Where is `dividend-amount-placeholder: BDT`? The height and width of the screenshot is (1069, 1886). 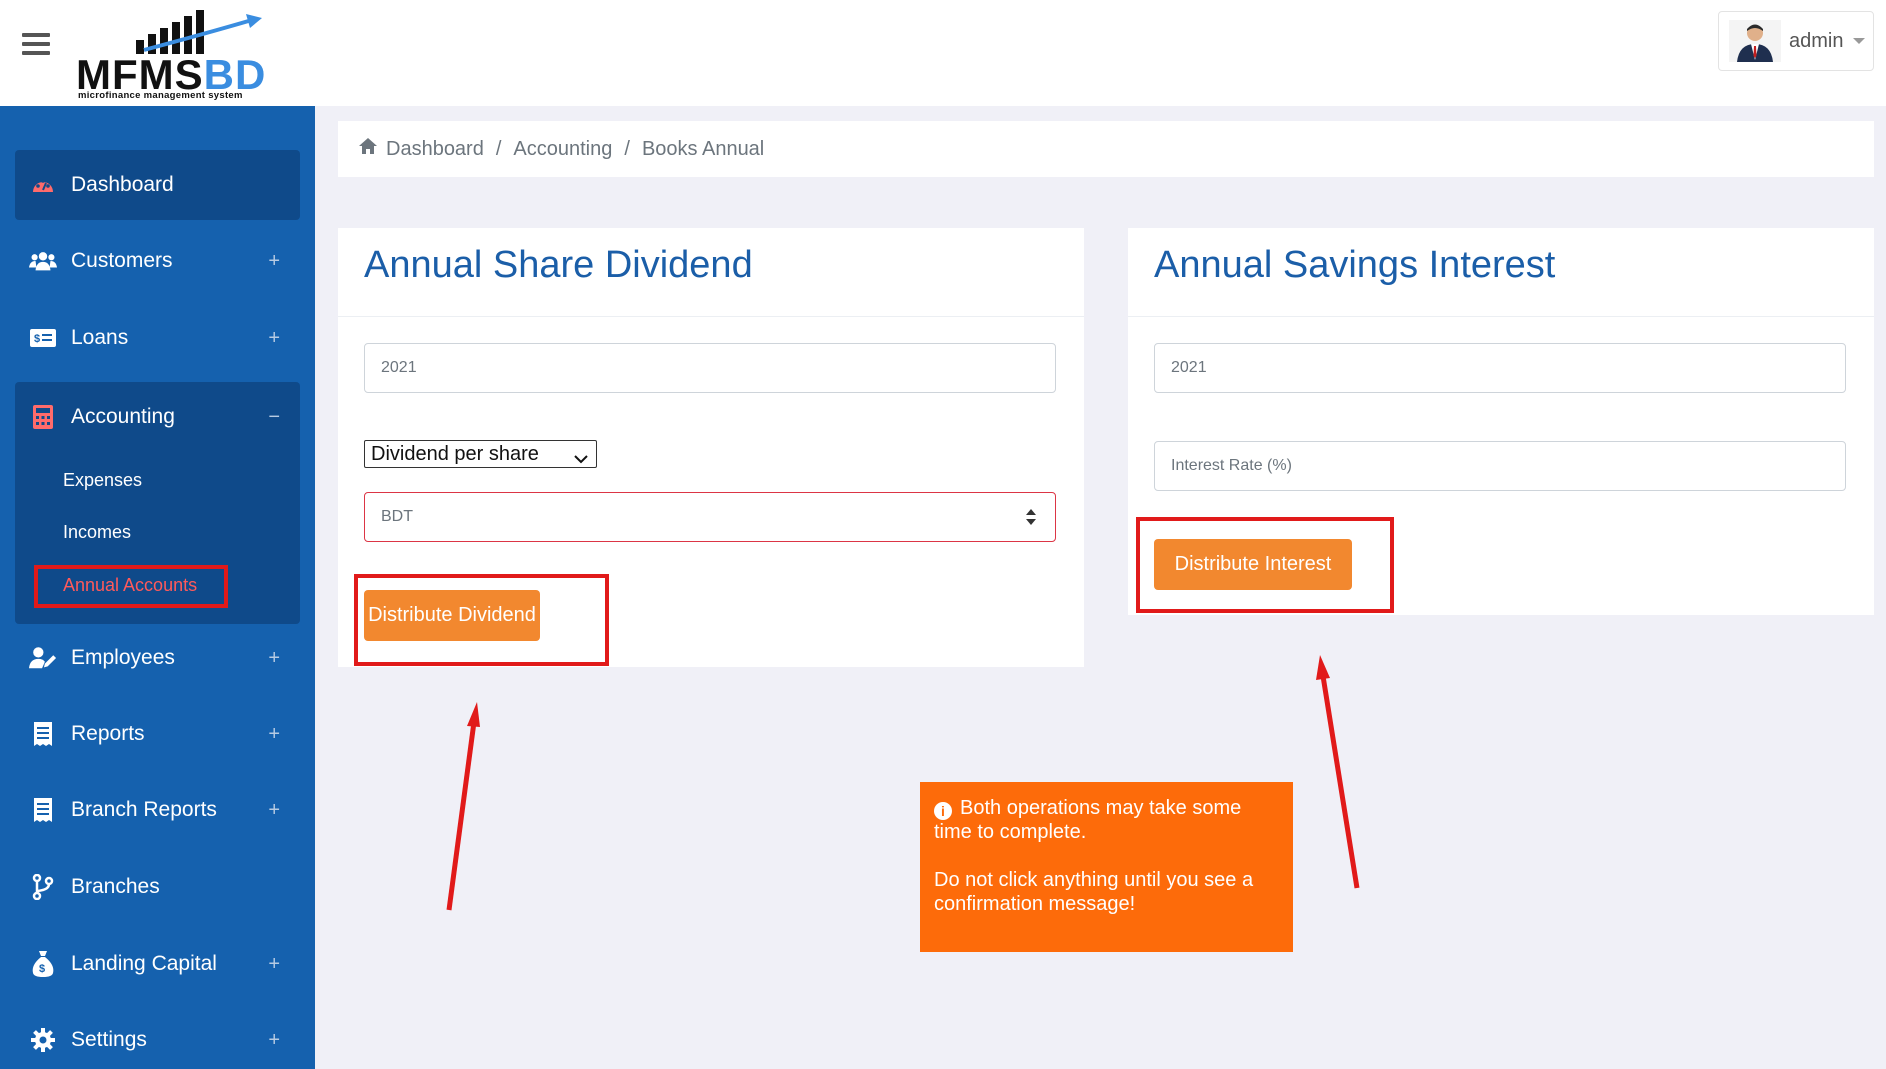
dividend-amount-placeholder: BDT is located at coordinates (397, 516).